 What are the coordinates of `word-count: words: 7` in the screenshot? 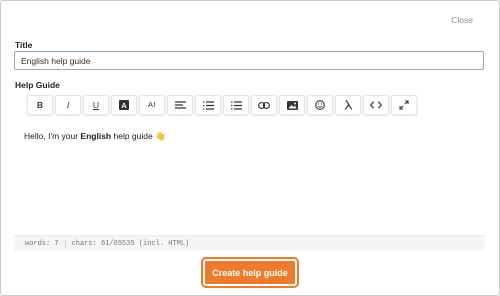 It's located at (40, 243).